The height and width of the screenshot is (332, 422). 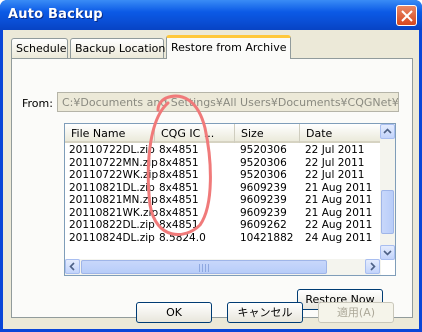 I want to click on list-row: 20110821MN.zip 8x4851 9609239 21 Aug 2011, so click(x=225, y=200).